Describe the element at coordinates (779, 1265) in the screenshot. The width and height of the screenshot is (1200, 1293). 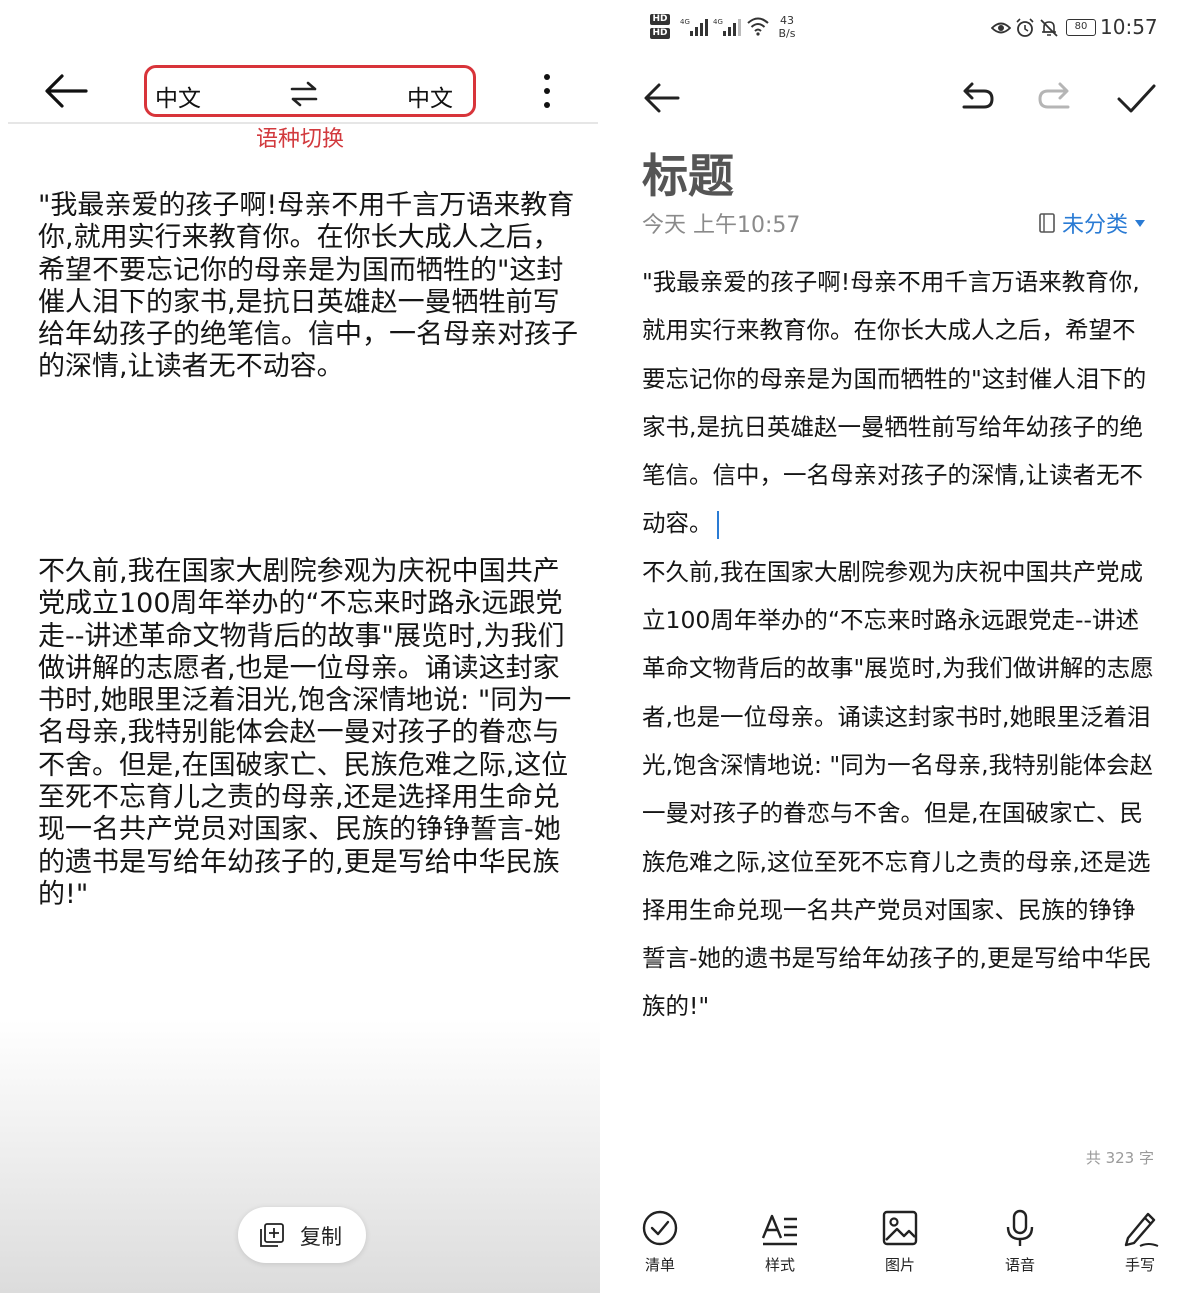
I see `style-label: 样式` at that location.